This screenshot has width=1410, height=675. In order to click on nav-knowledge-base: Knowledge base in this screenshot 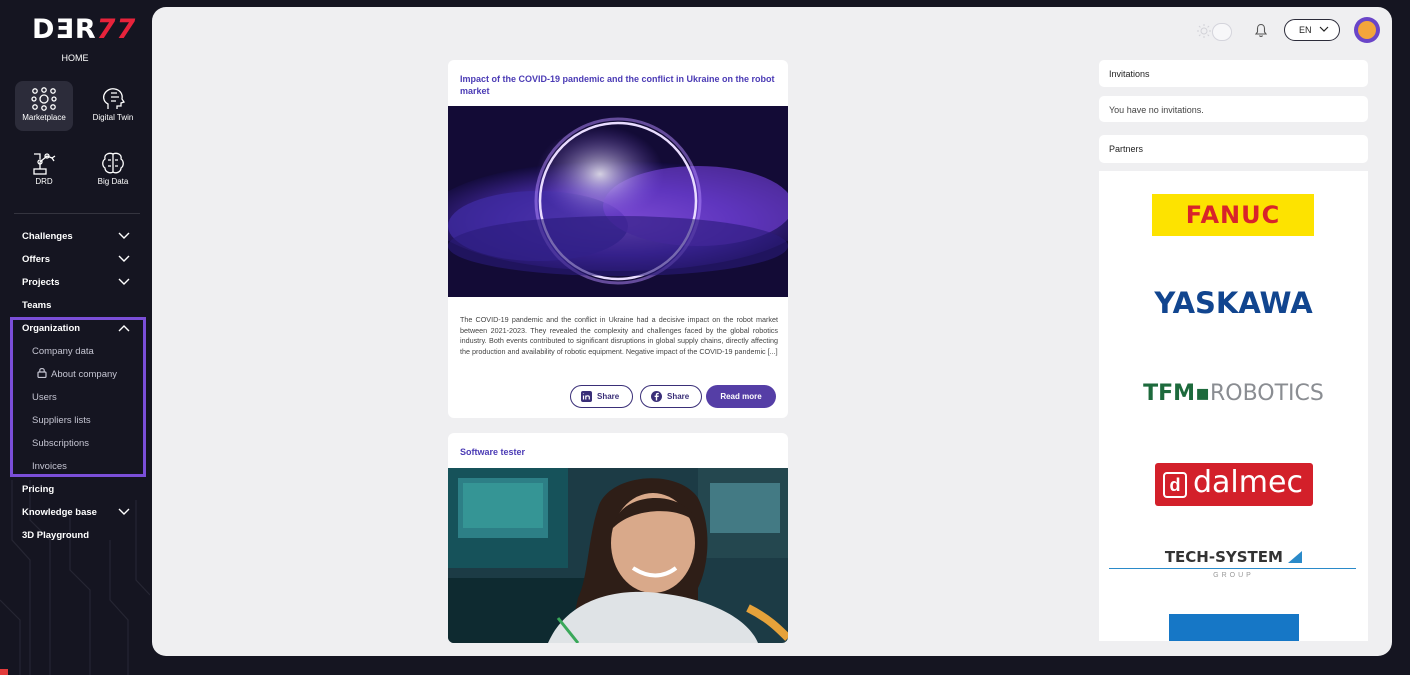, I will do `click(59, 512)`.